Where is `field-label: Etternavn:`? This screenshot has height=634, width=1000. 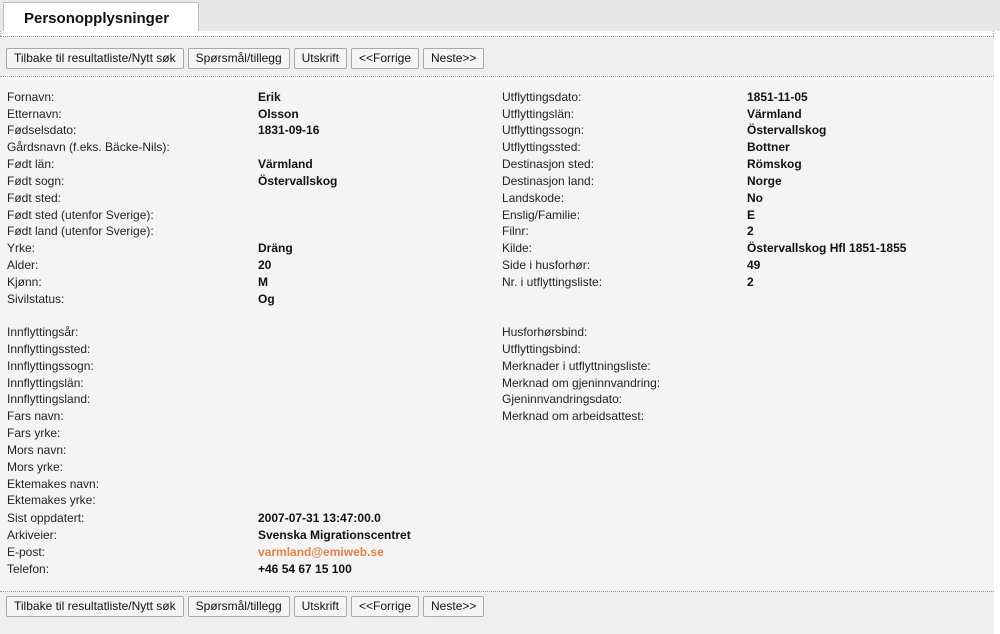 field-label: Etternavn: is located at coordinates (34, 114).